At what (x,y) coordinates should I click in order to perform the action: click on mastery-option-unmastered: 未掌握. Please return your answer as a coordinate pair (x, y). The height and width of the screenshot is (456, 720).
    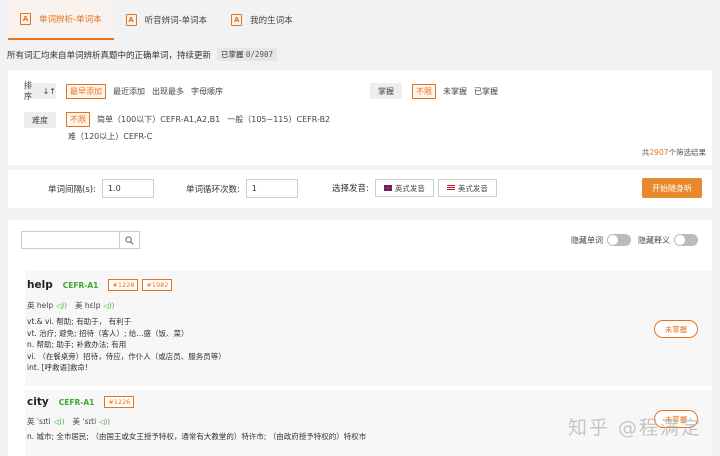
    Looking at the image, I should click on (455, 91).